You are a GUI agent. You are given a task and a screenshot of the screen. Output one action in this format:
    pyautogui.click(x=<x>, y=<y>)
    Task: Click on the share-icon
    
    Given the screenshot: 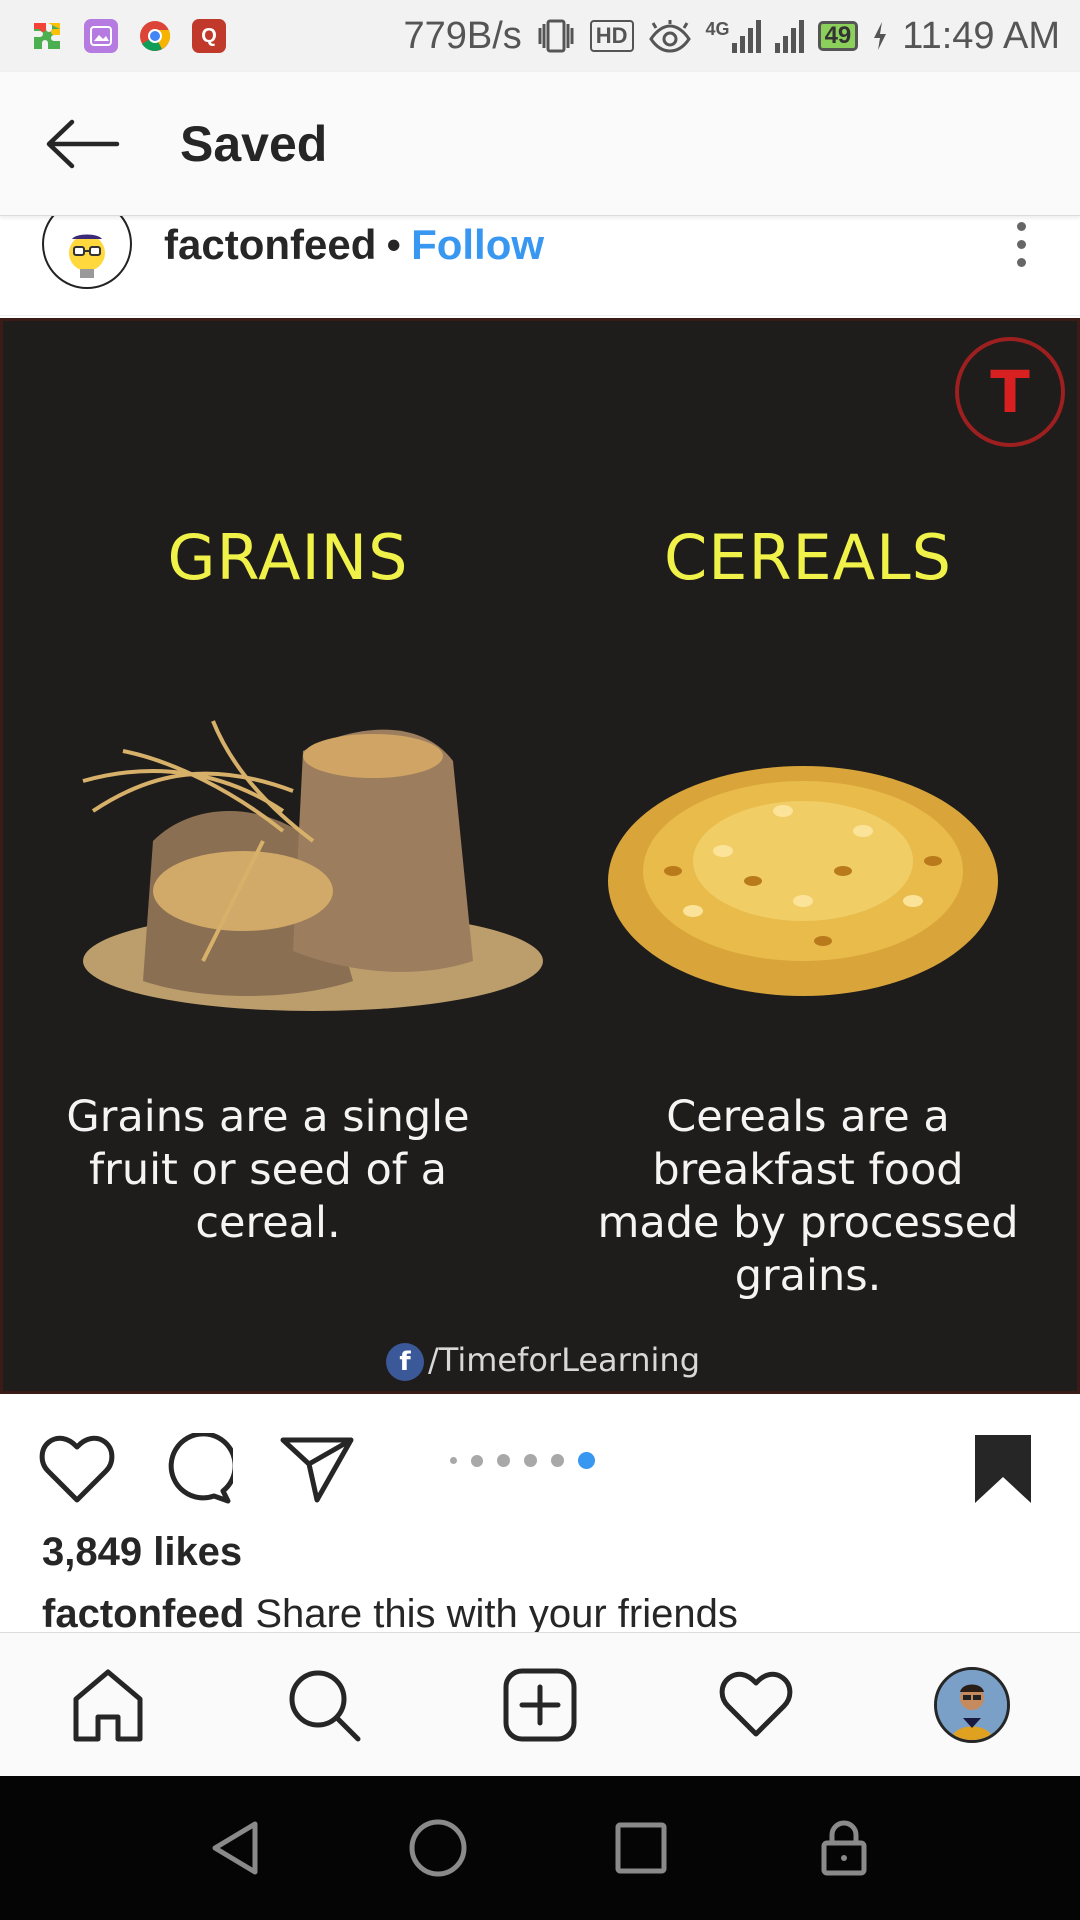 What is the action you would take?
    pyautogui.click(x=317, y=1470)
    